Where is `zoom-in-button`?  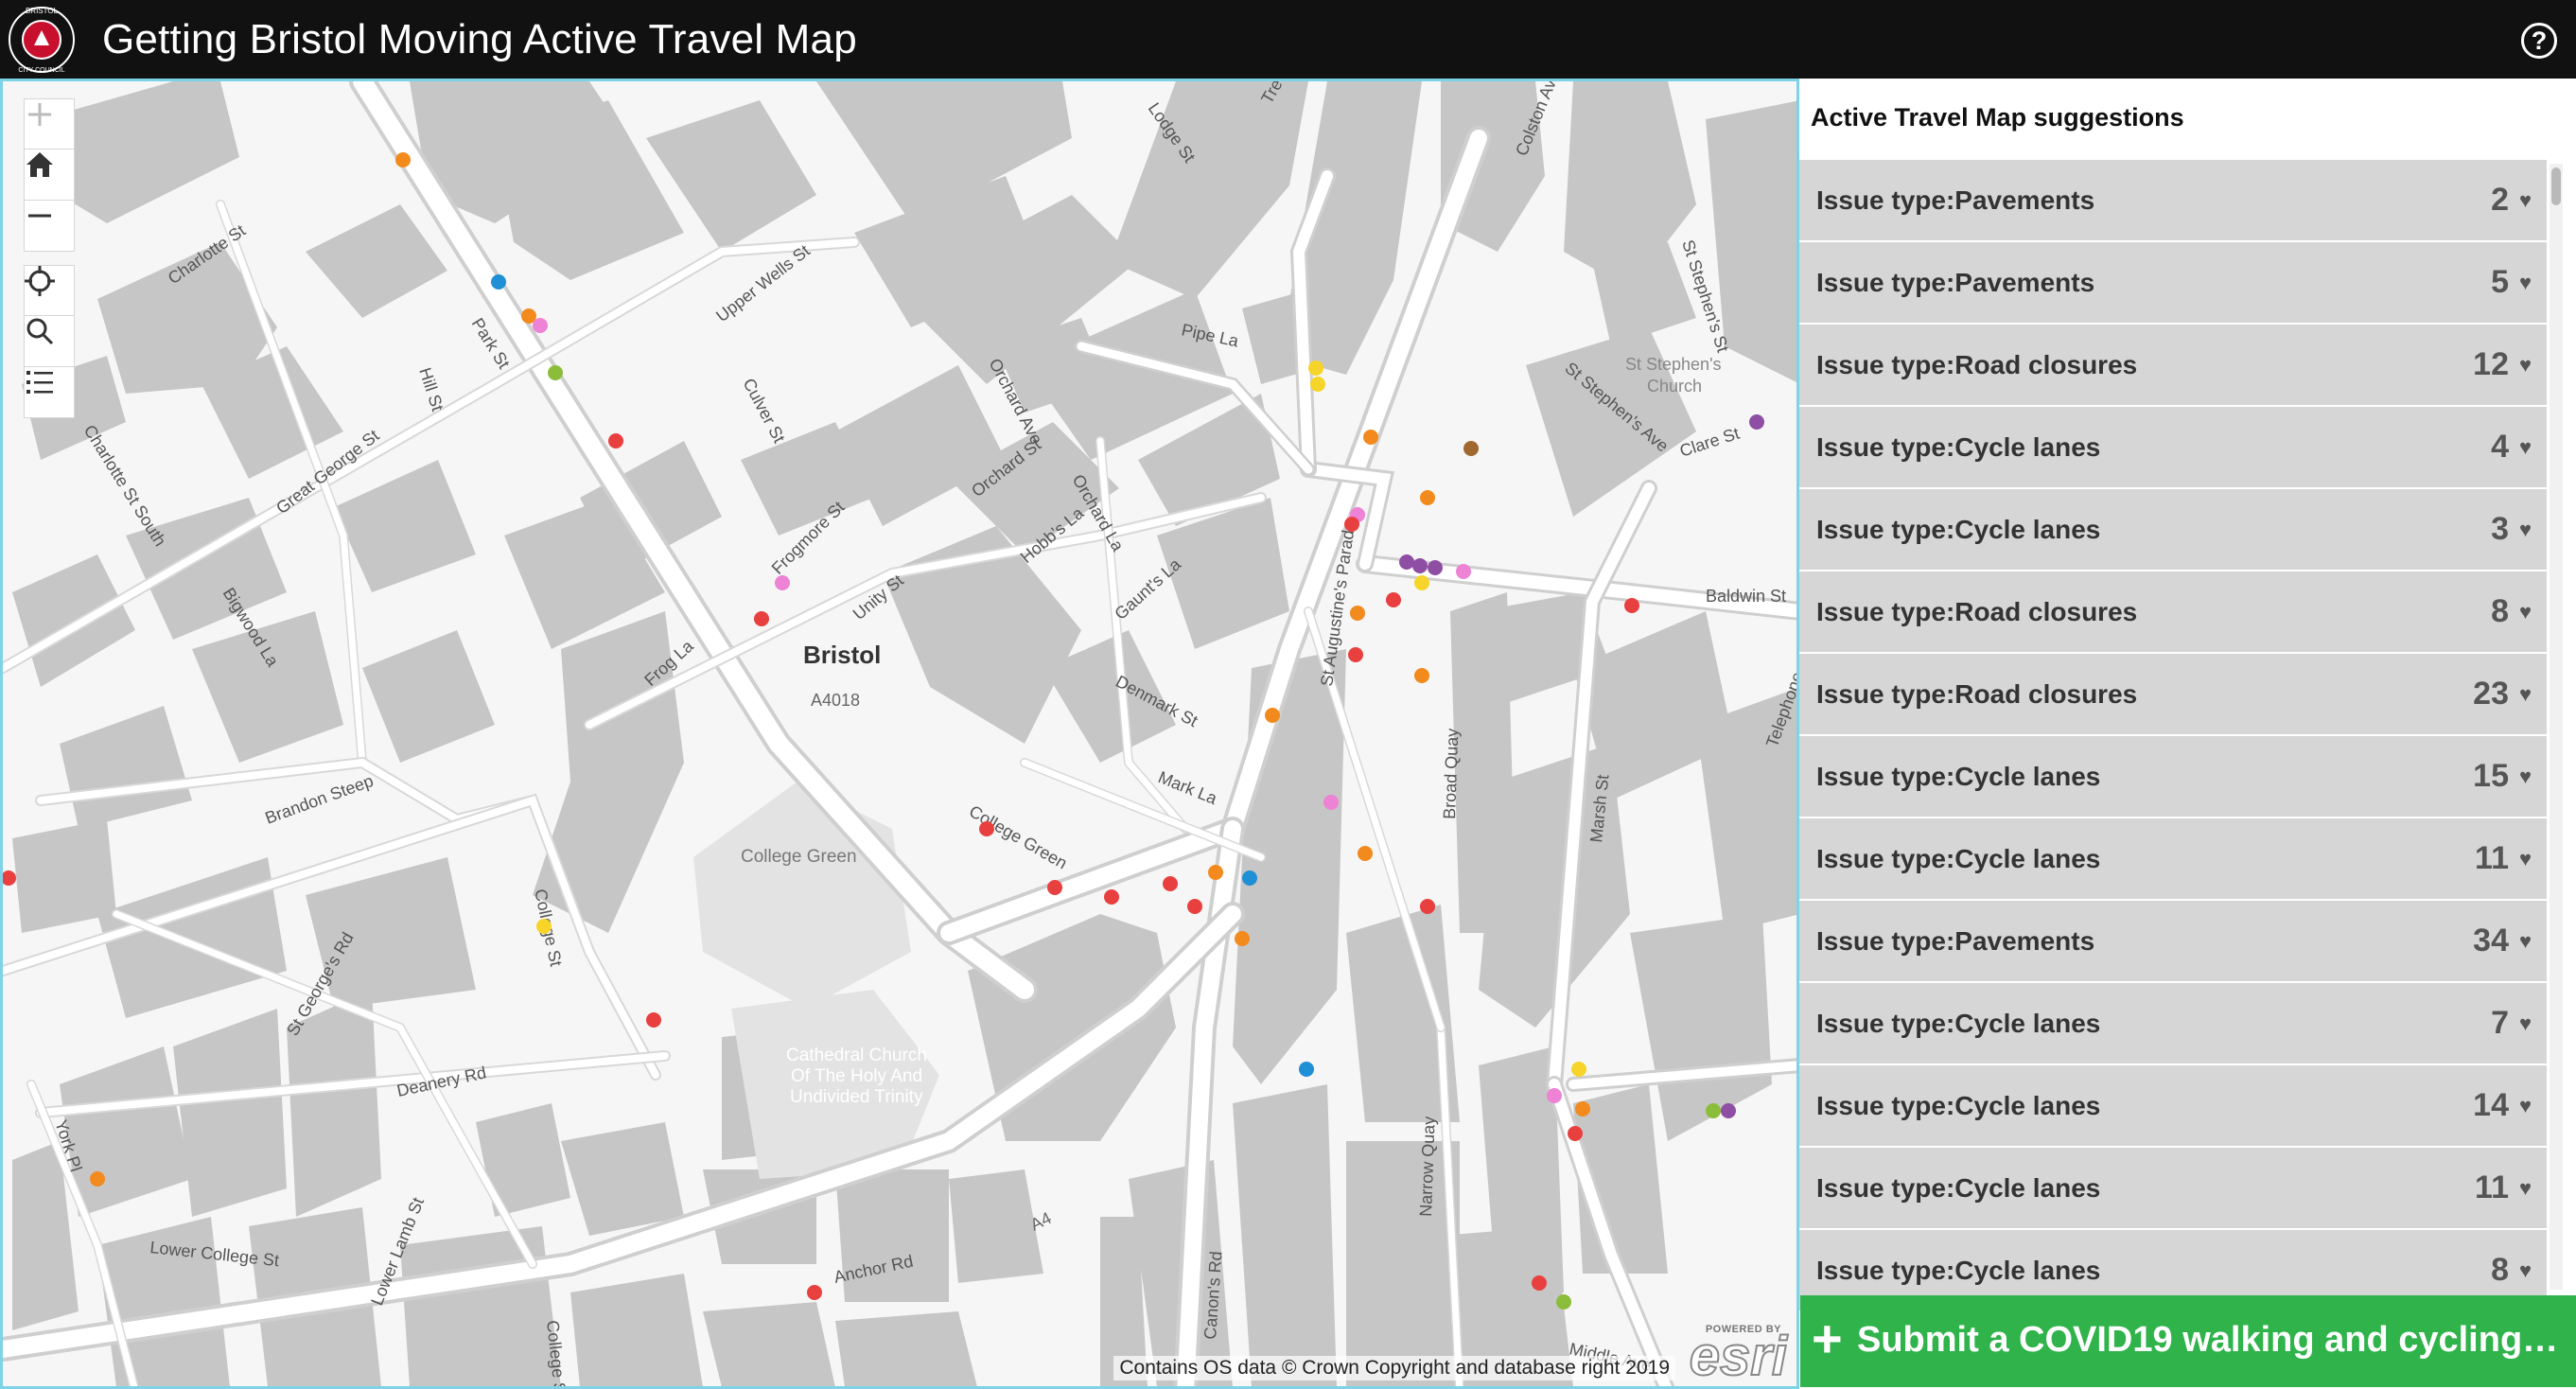 zoom-in-button is located at coordinates (50, 123).